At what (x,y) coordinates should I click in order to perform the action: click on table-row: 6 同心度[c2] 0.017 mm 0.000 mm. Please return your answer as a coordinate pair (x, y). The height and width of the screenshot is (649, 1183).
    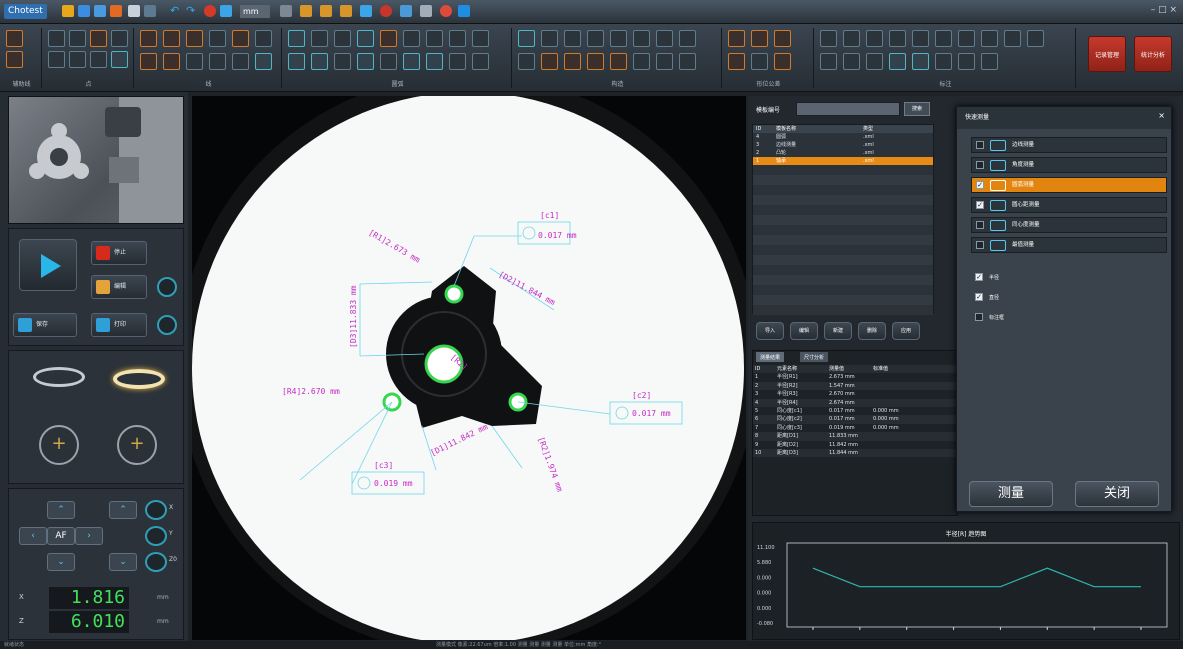
    Looking at the image, I should click on (855, 419).